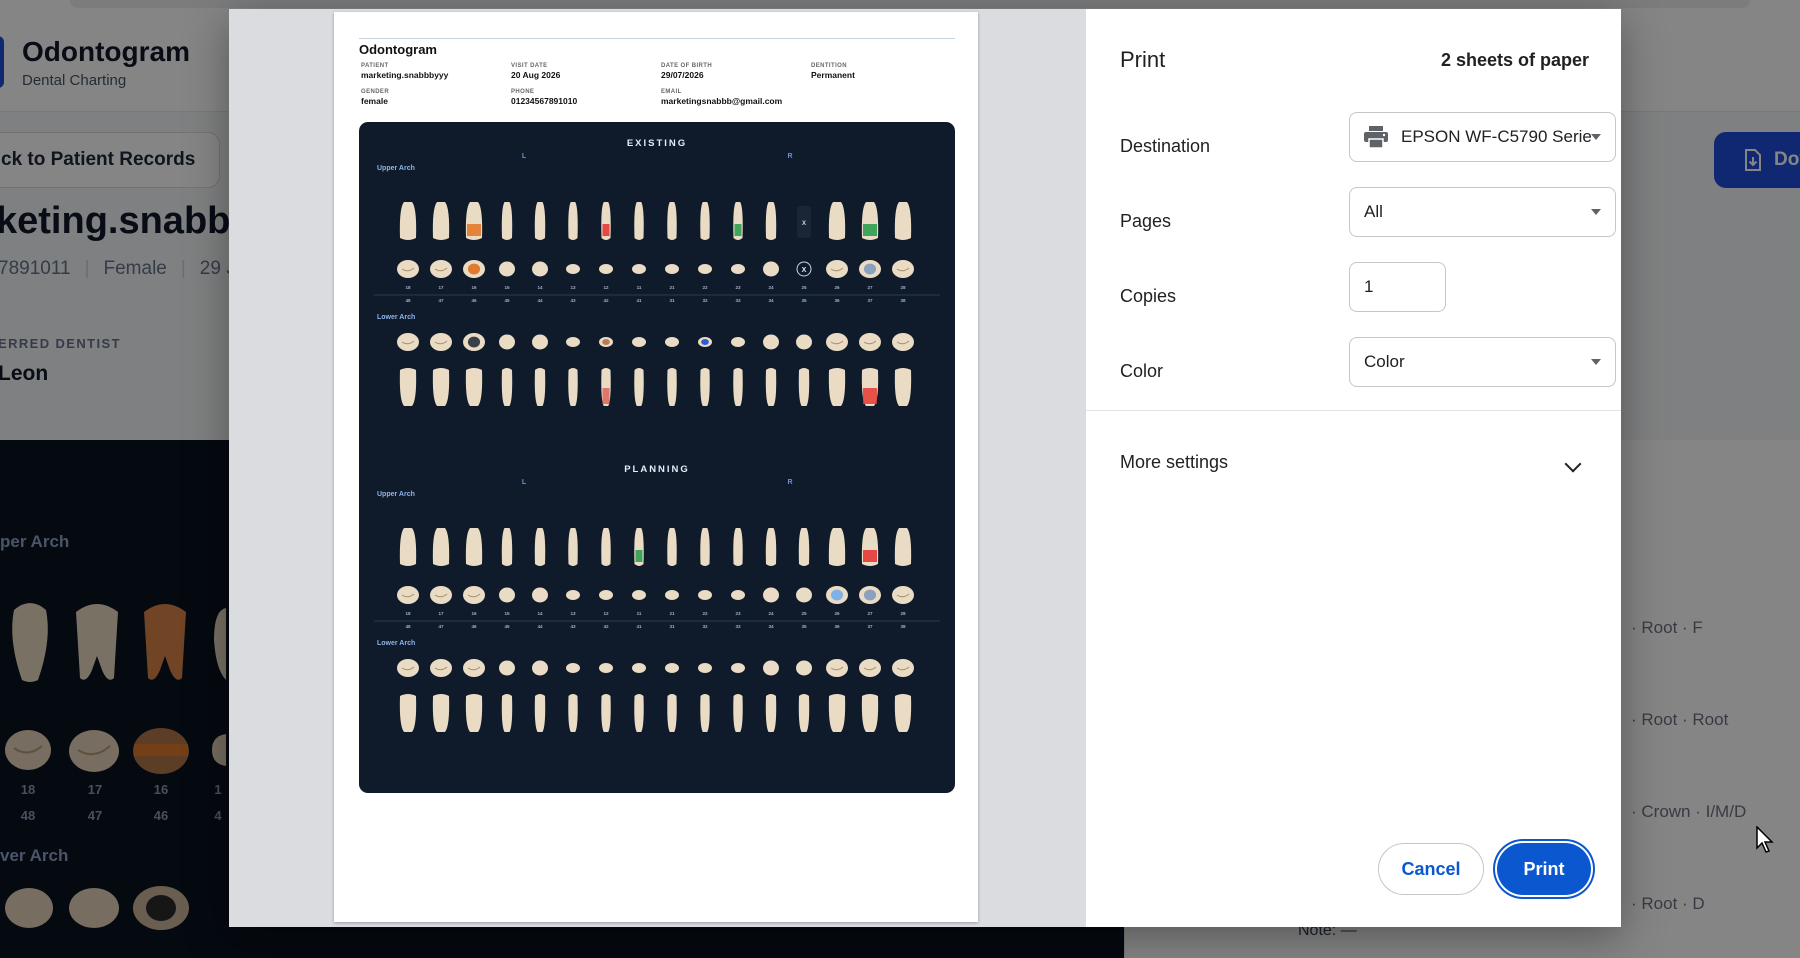 The height and width of the screenshot is (958, 1800). I want to click on tooth-number: 21, so click(672, 613).